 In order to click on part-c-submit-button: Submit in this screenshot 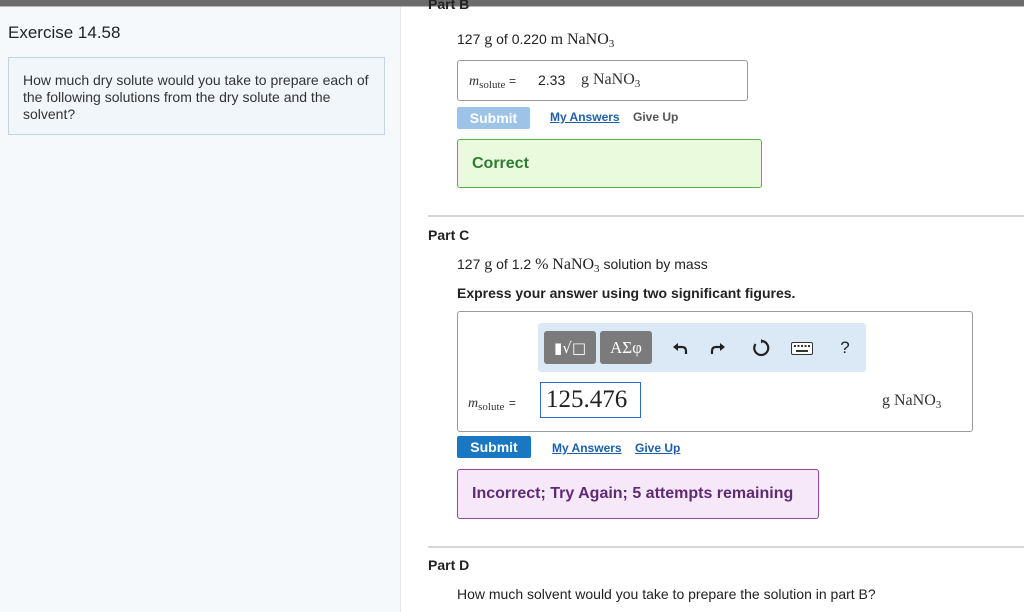, I will do `click(494, 447)`.